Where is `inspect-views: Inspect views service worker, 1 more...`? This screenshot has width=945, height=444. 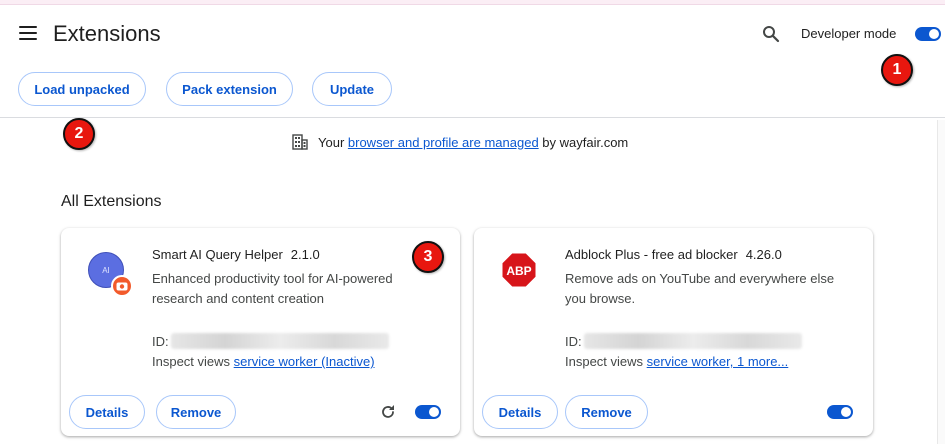
inspect-views: Inspect views service worker, 1 more... is located at coordinates (677, 361).